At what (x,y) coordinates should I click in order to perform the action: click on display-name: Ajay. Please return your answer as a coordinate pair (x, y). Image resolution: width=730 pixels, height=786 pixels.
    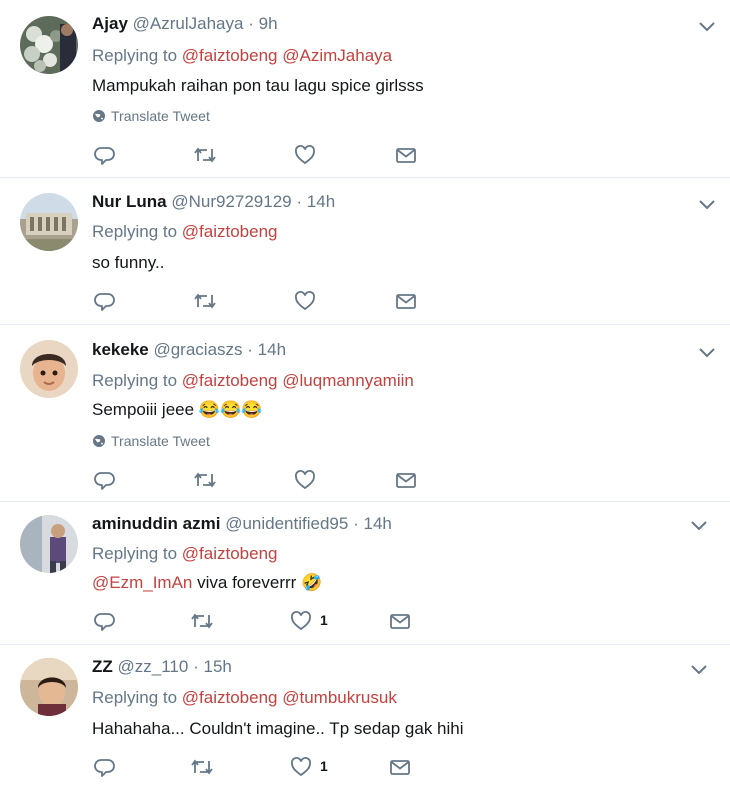
    Looking at the image, I should click on (110, 23).